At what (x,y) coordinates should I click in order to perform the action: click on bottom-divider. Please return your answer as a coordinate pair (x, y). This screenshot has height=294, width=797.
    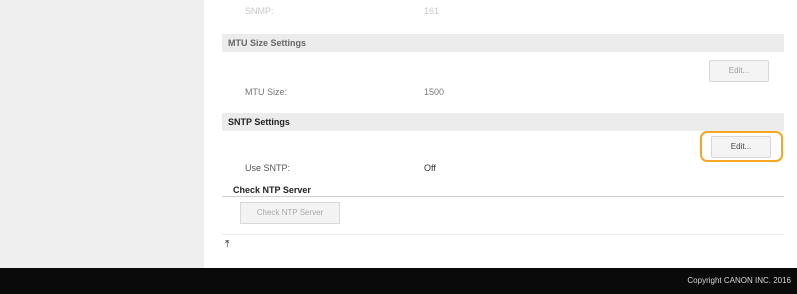
    Looking at the image, I should click on (503, 234).